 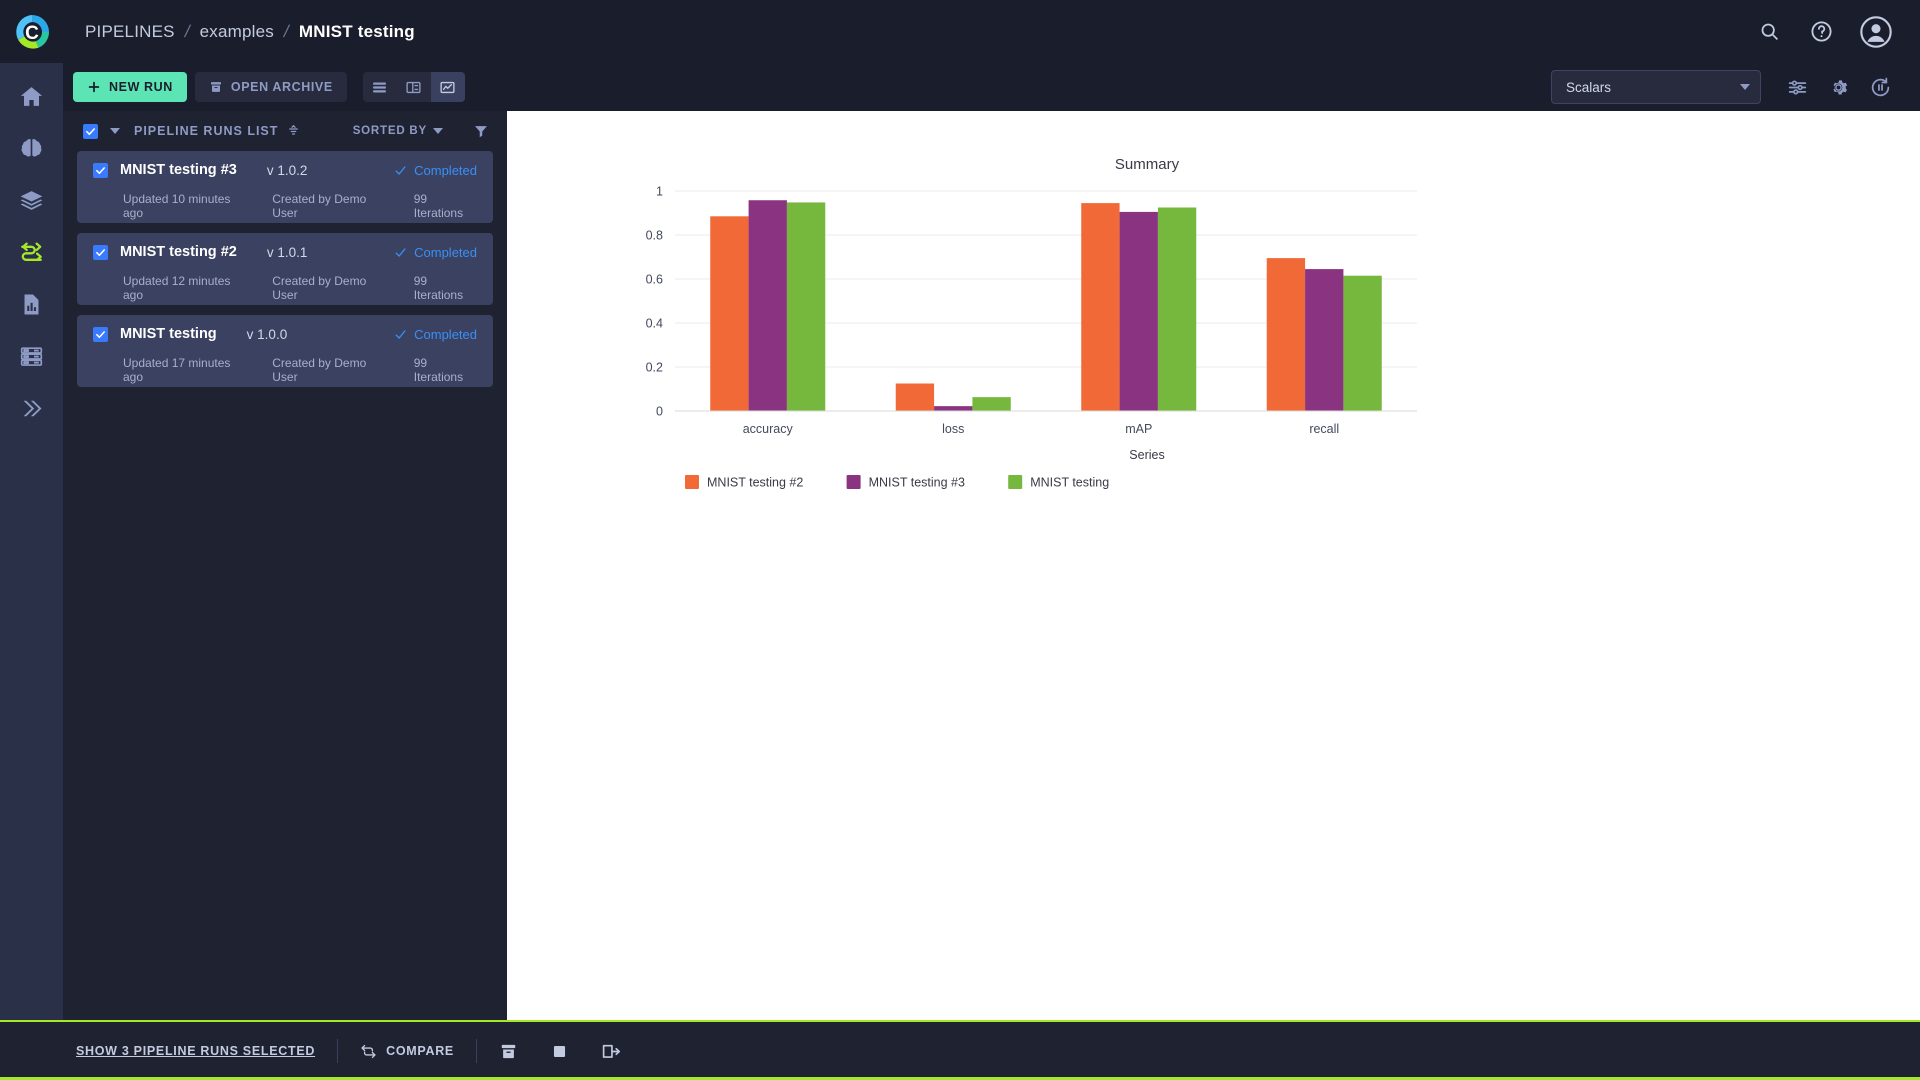 What do you see at coordinates (953, 429) in the screenshot?
I see `svg-text: loss` at bounding box center [953, 429].